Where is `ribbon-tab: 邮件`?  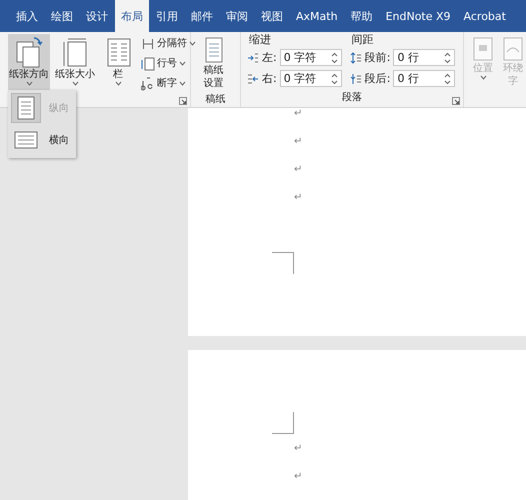 ribbon-tab: 邮件 is located at coordinates (202, 16).